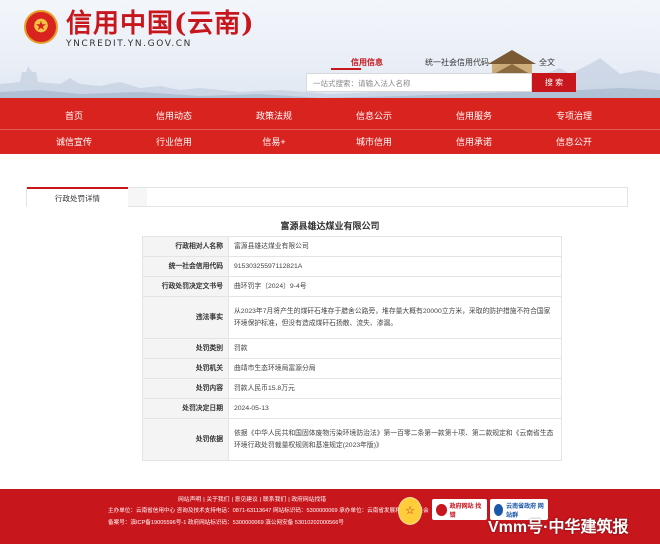 The width and height of the screenshot is (660, 544). I want to click on active-tab-indicator, so click(346, 69).